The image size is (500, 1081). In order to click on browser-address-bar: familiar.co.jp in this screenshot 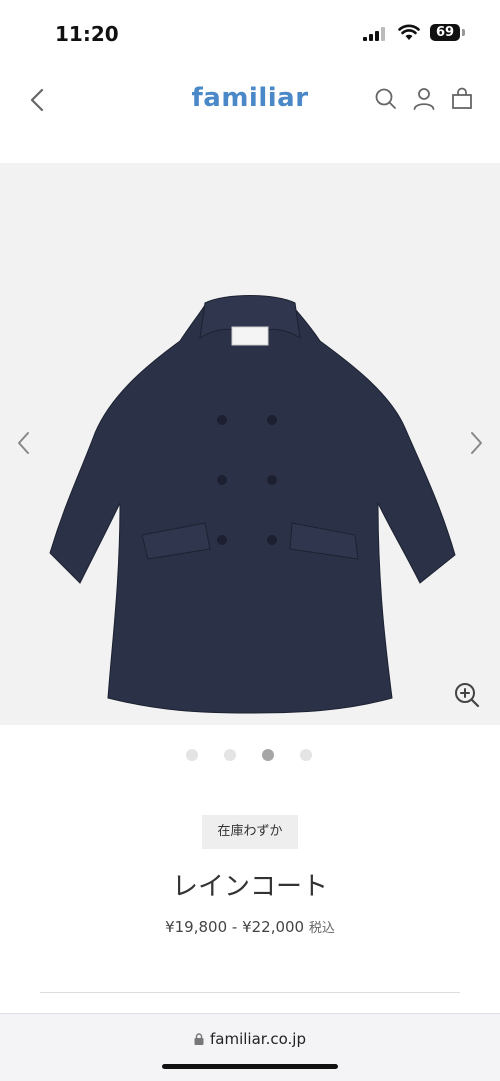, I will do `click(250, 1047)`.